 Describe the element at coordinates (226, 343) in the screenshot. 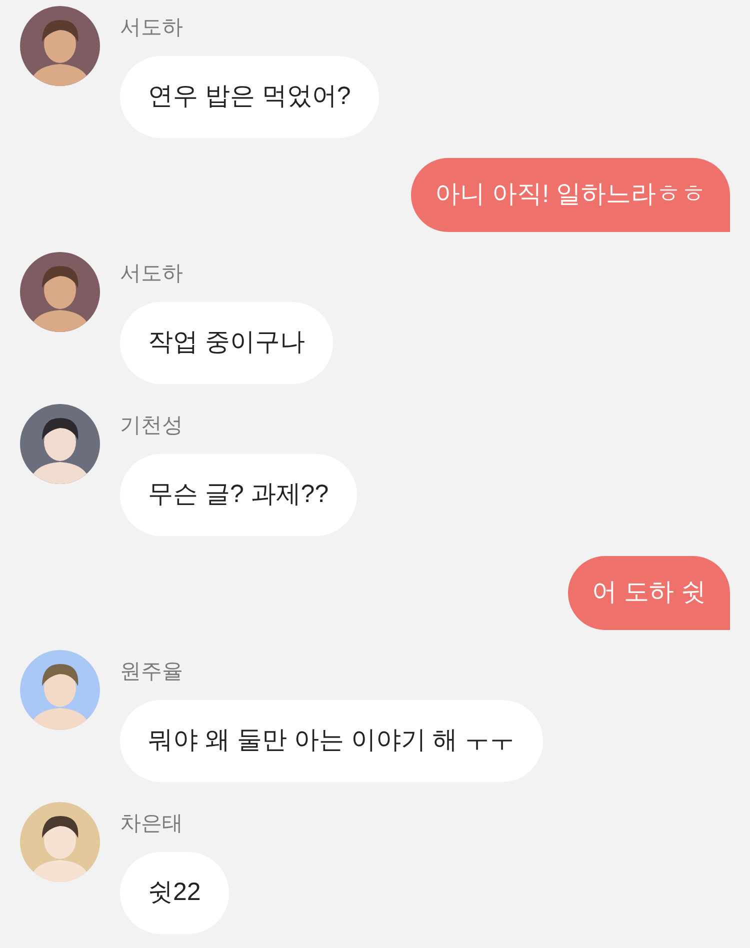

I see `message-bubble: 작업 중이구나` at that location.